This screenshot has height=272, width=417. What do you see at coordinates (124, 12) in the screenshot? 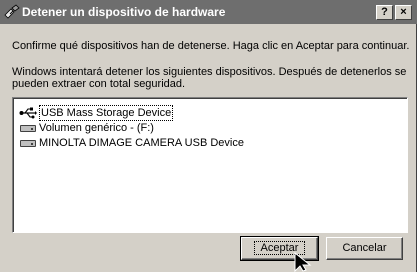
I see `window-title: Detener un dispositivo de hardware` at bounding box center [124, 12].